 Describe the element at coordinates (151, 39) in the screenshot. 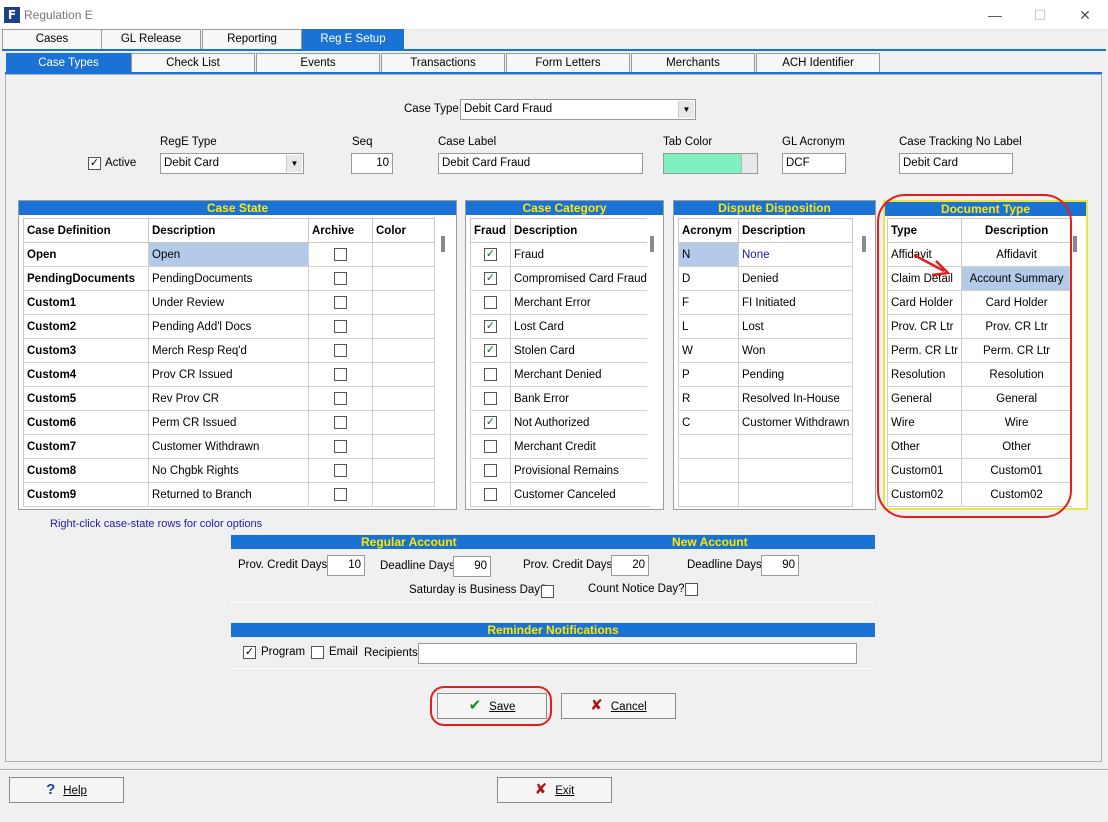

I see `tab-gl-release: GL Release` at that location.